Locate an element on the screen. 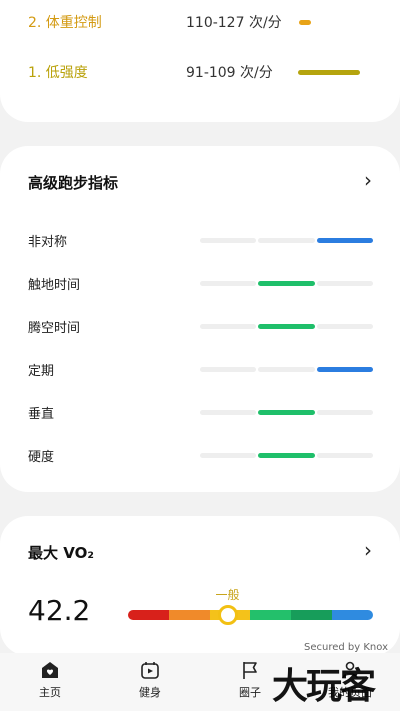  flag-icon is located at coordinates (250, 670).